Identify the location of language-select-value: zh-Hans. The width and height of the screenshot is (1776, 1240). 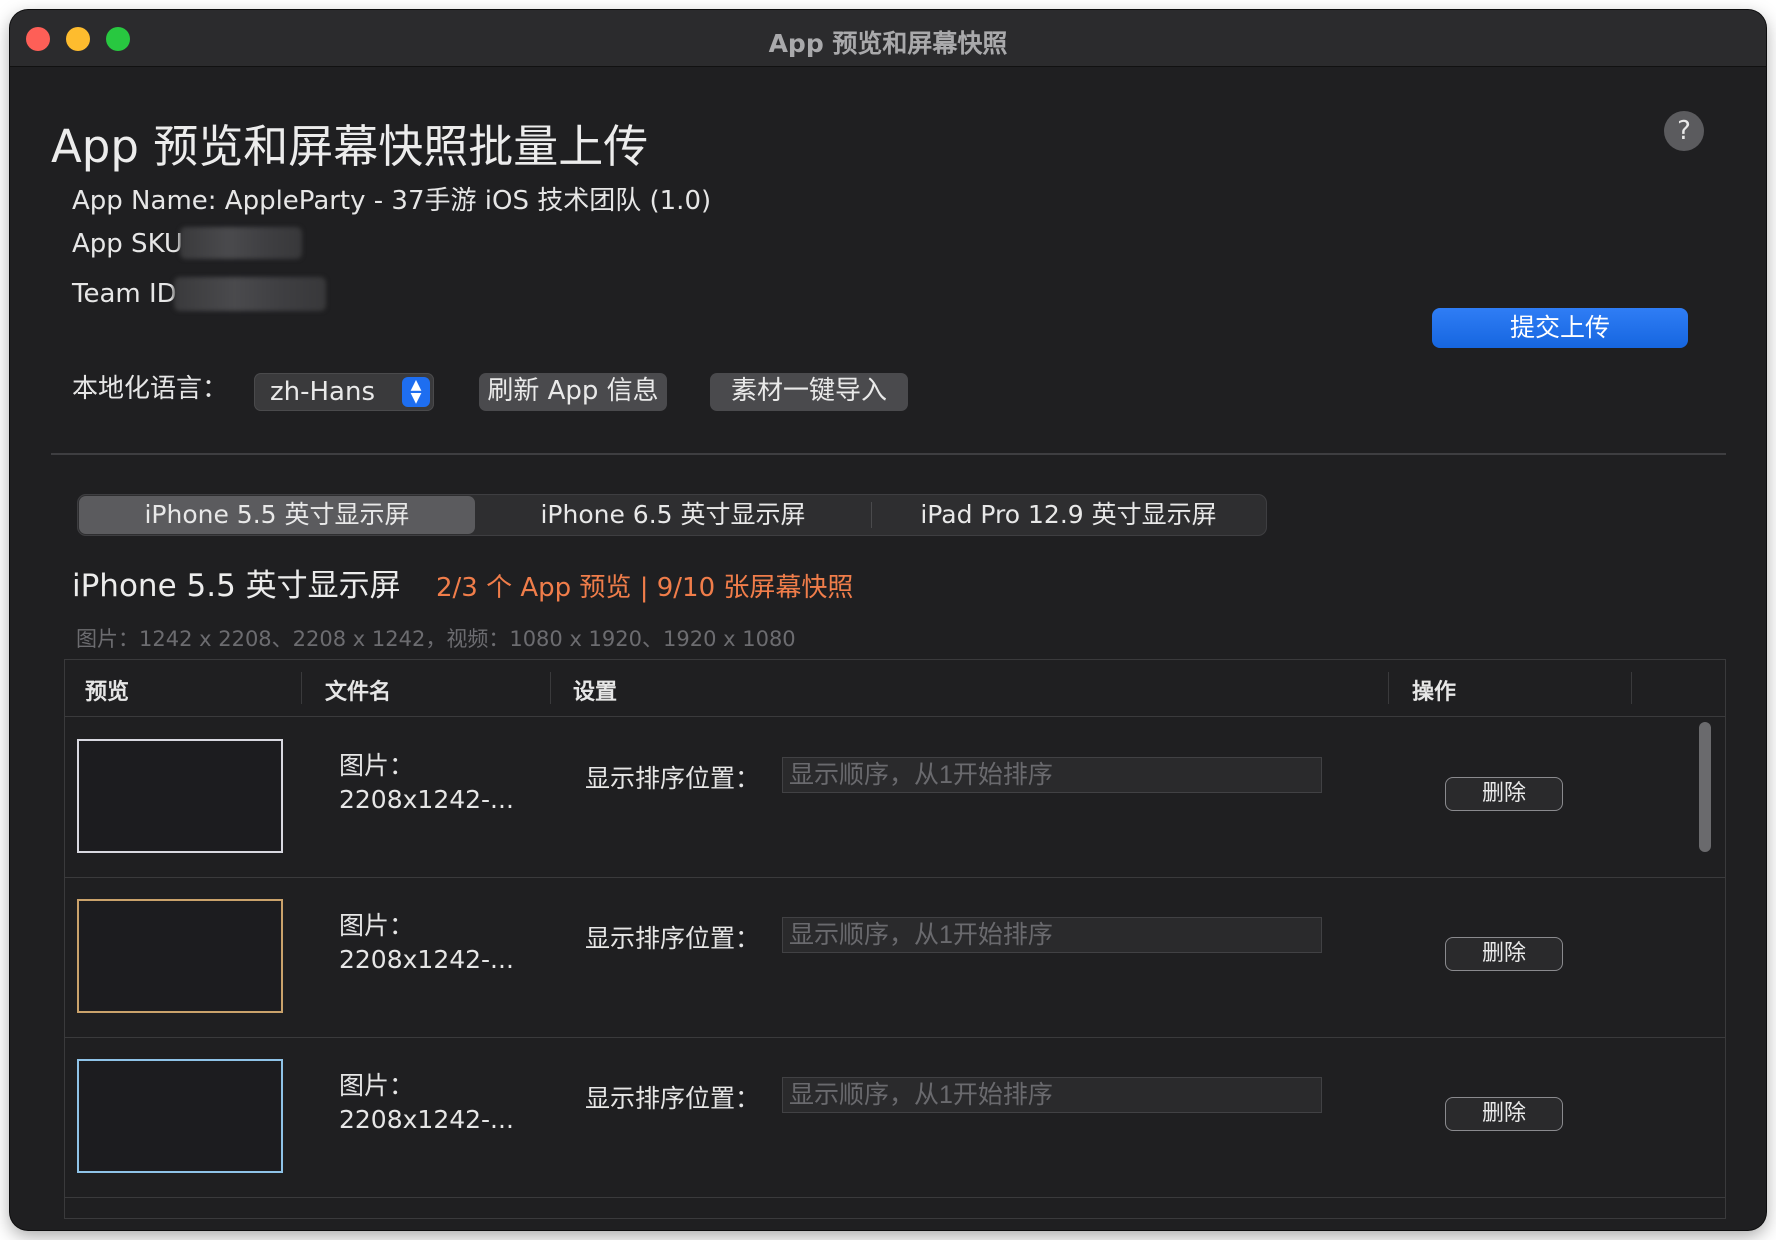
(323, 392).